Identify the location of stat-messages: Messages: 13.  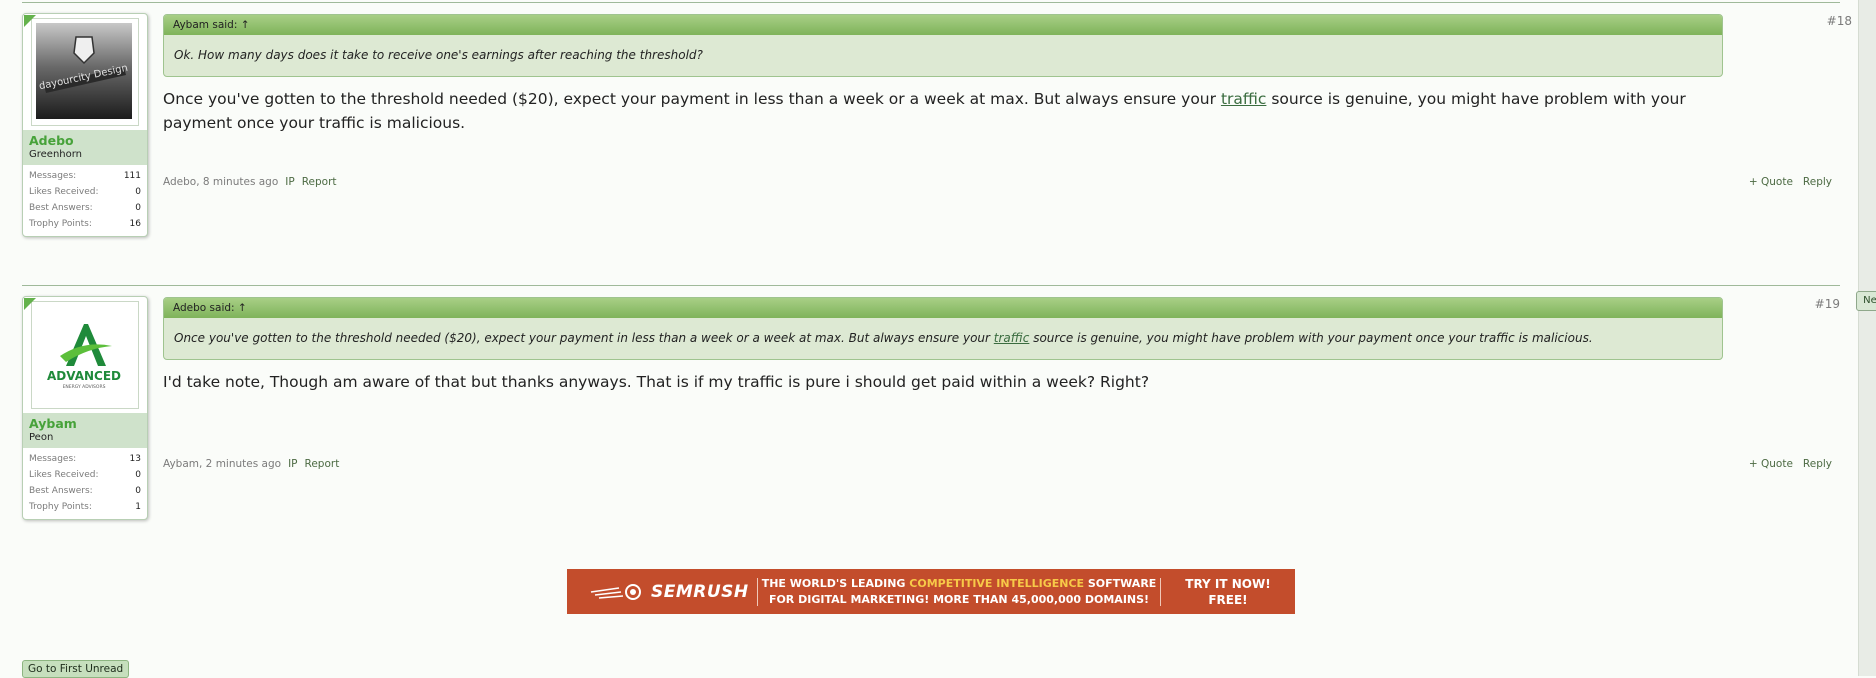
(85, 459).